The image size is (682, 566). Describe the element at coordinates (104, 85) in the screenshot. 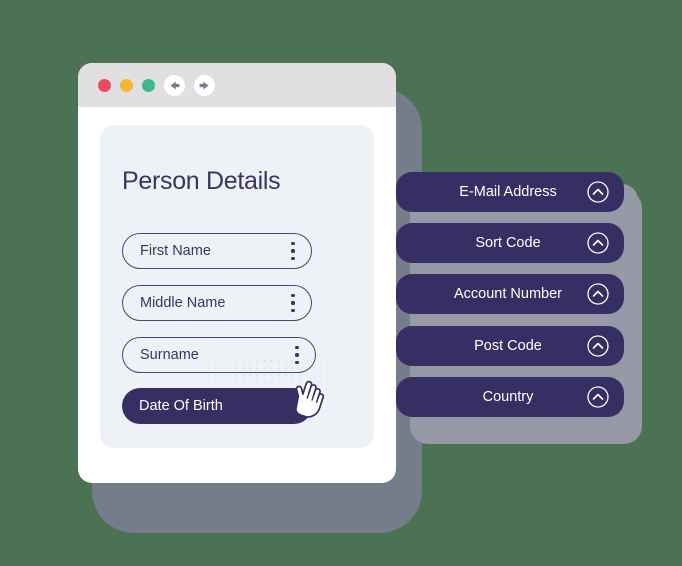

I see `close-dot` at that location.